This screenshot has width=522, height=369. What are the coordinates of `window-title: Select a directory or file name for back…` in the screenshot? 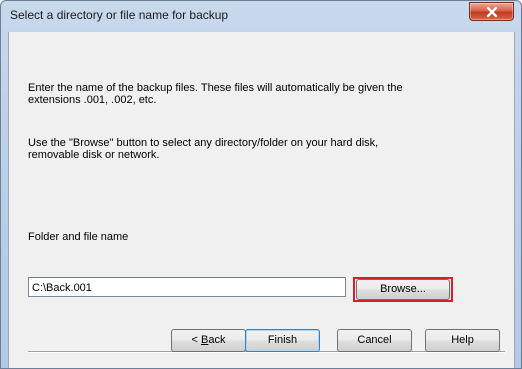 It's located at (119, 15).